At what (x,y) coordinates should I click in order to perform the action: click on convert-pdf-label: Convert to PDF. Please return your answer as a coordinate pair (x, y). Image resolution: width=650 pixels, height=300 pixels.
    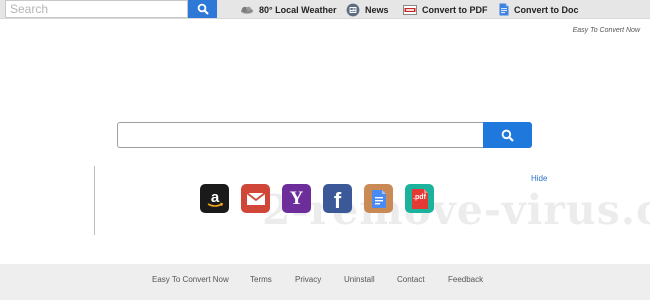
    Looking at the image, I should click on (455, 9).